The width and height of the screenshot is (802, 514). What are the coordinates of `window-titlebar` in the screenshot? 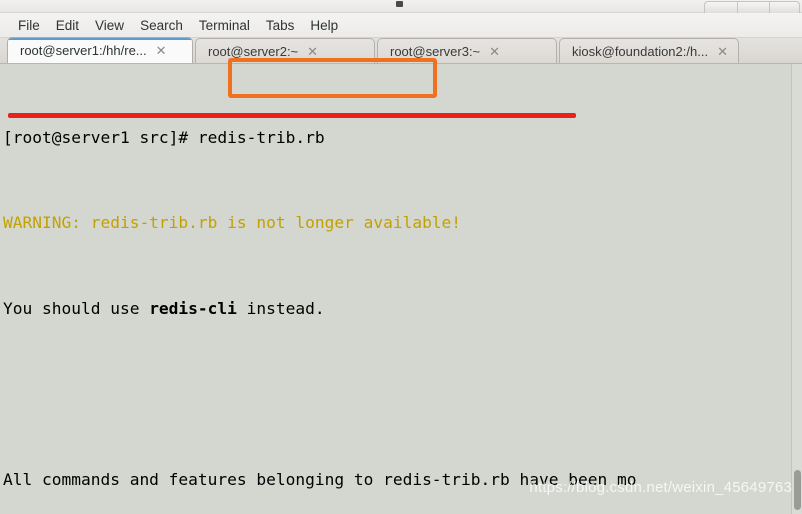 It's located at (401, 7).